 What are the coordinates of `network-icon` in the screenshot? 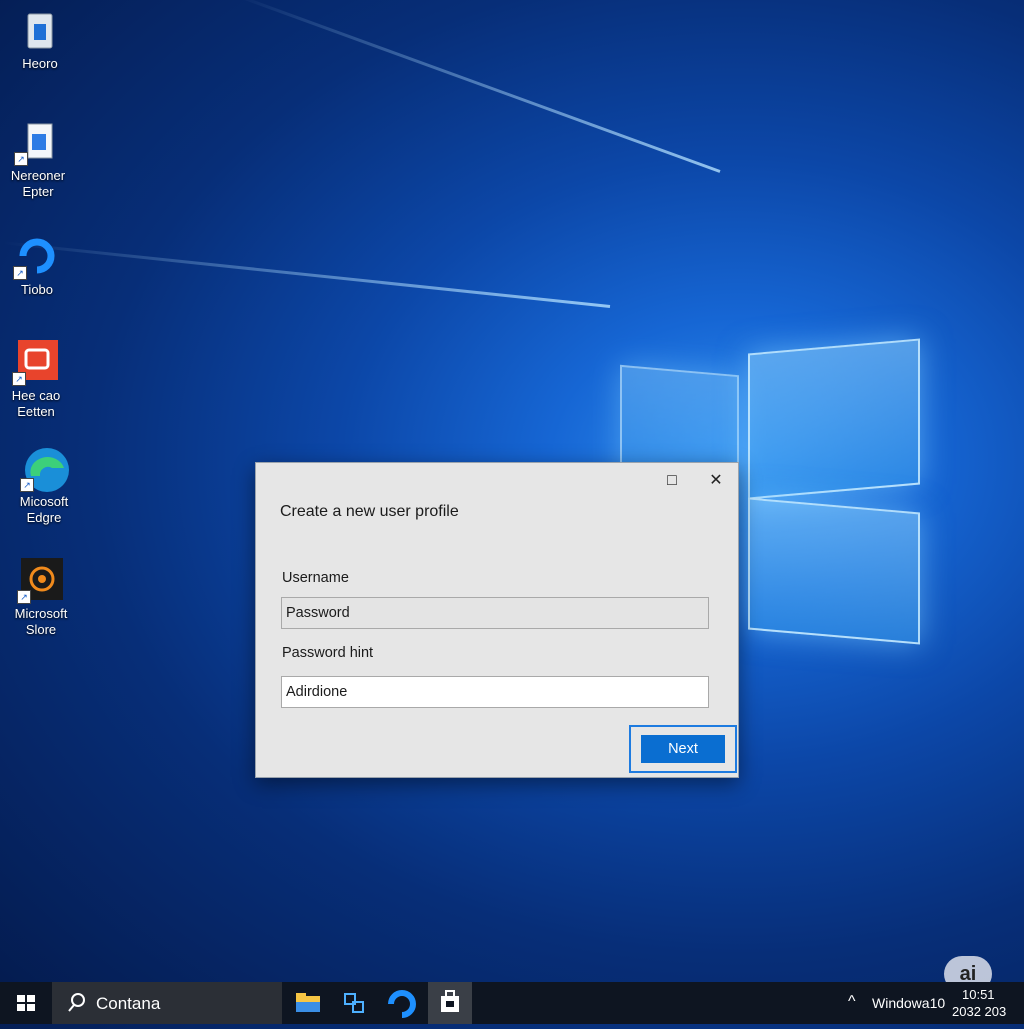 It's located at (354, 1003).